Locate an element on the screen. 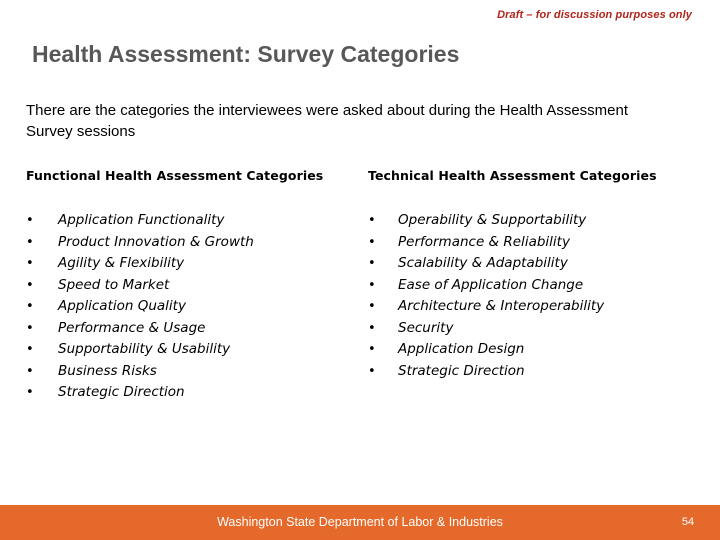 The image size is (720, 540). list-item: • Application Functionality is located at coordinates (191, 221).